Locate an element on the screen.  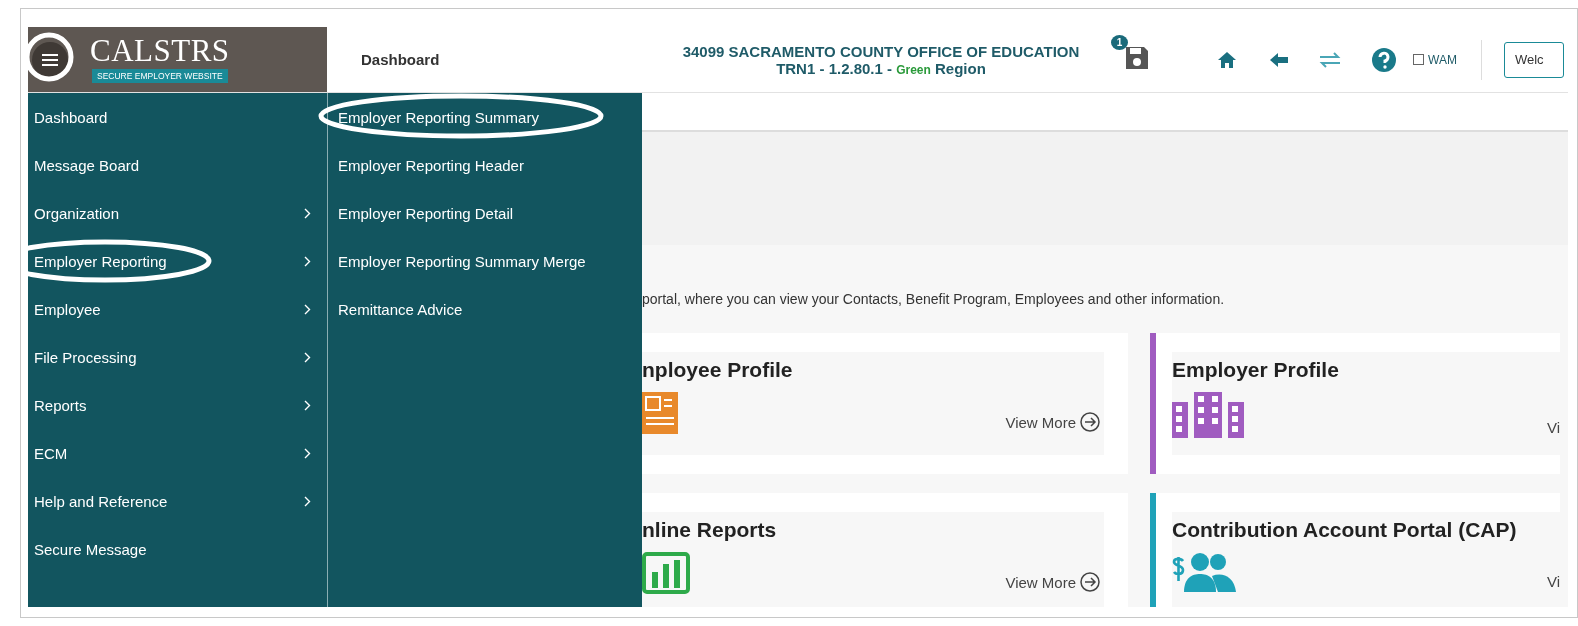
menu-item: Help and Reference is located at coordinates (177, 501).